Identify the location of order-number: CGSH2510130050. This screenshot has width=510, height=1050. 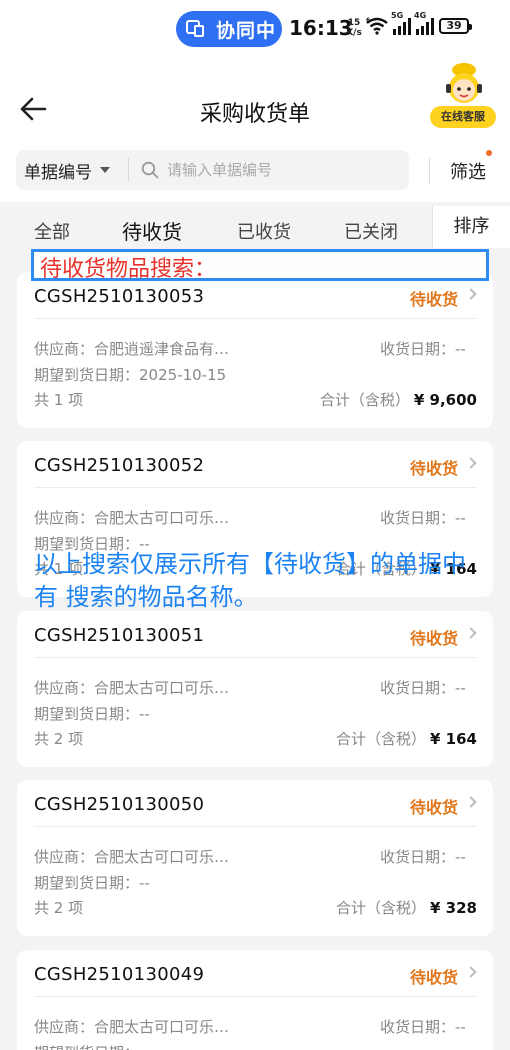
(119, 804).